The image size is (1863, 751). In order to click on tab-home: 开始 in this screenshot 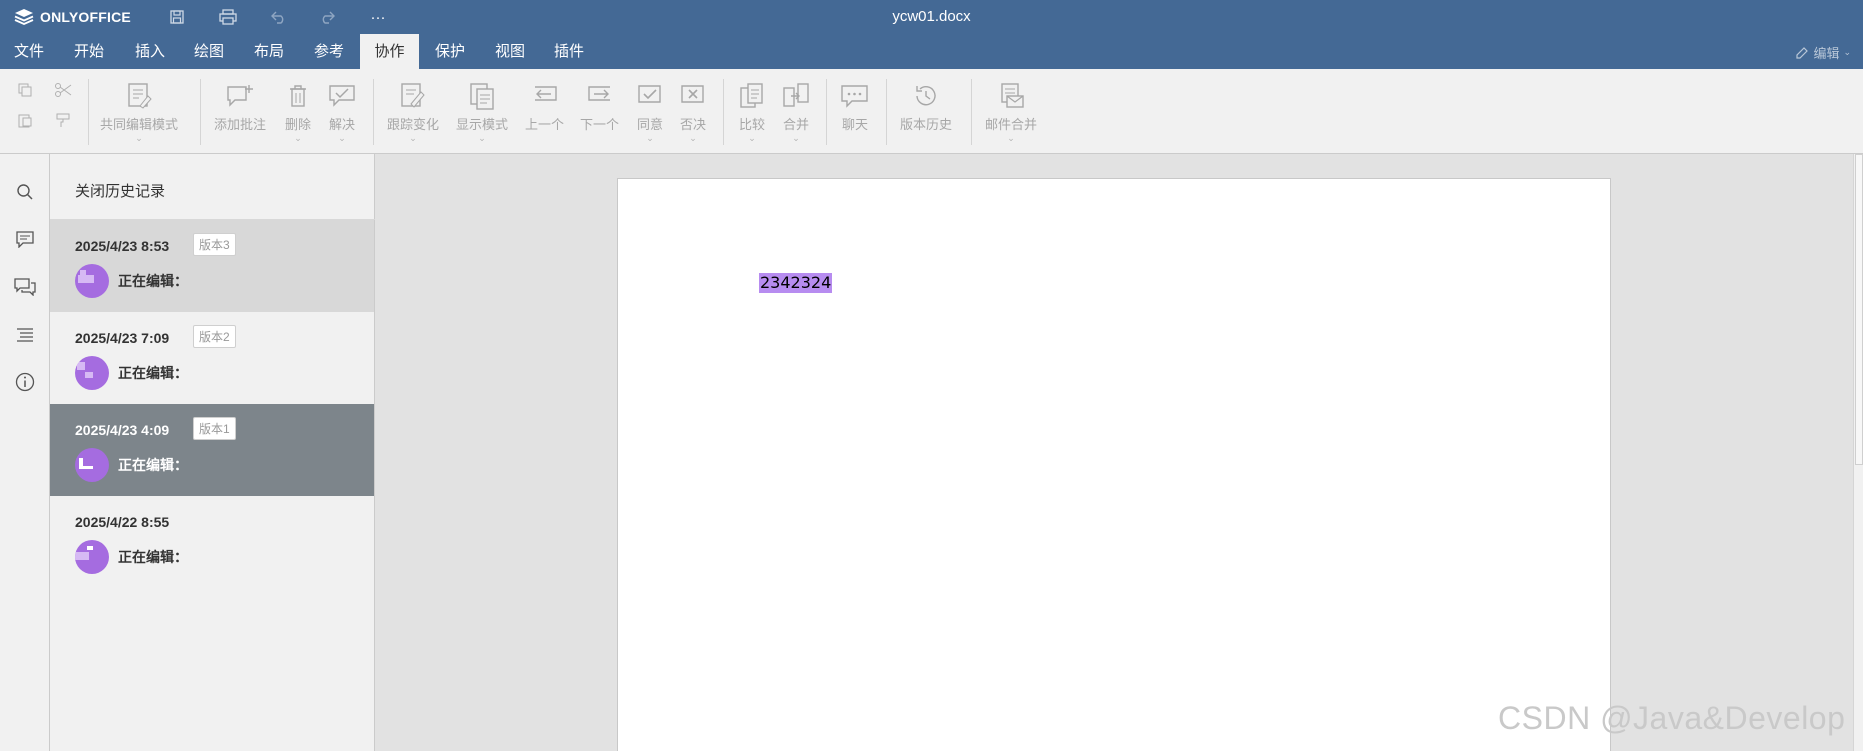, I will do `click(89, 51)`.